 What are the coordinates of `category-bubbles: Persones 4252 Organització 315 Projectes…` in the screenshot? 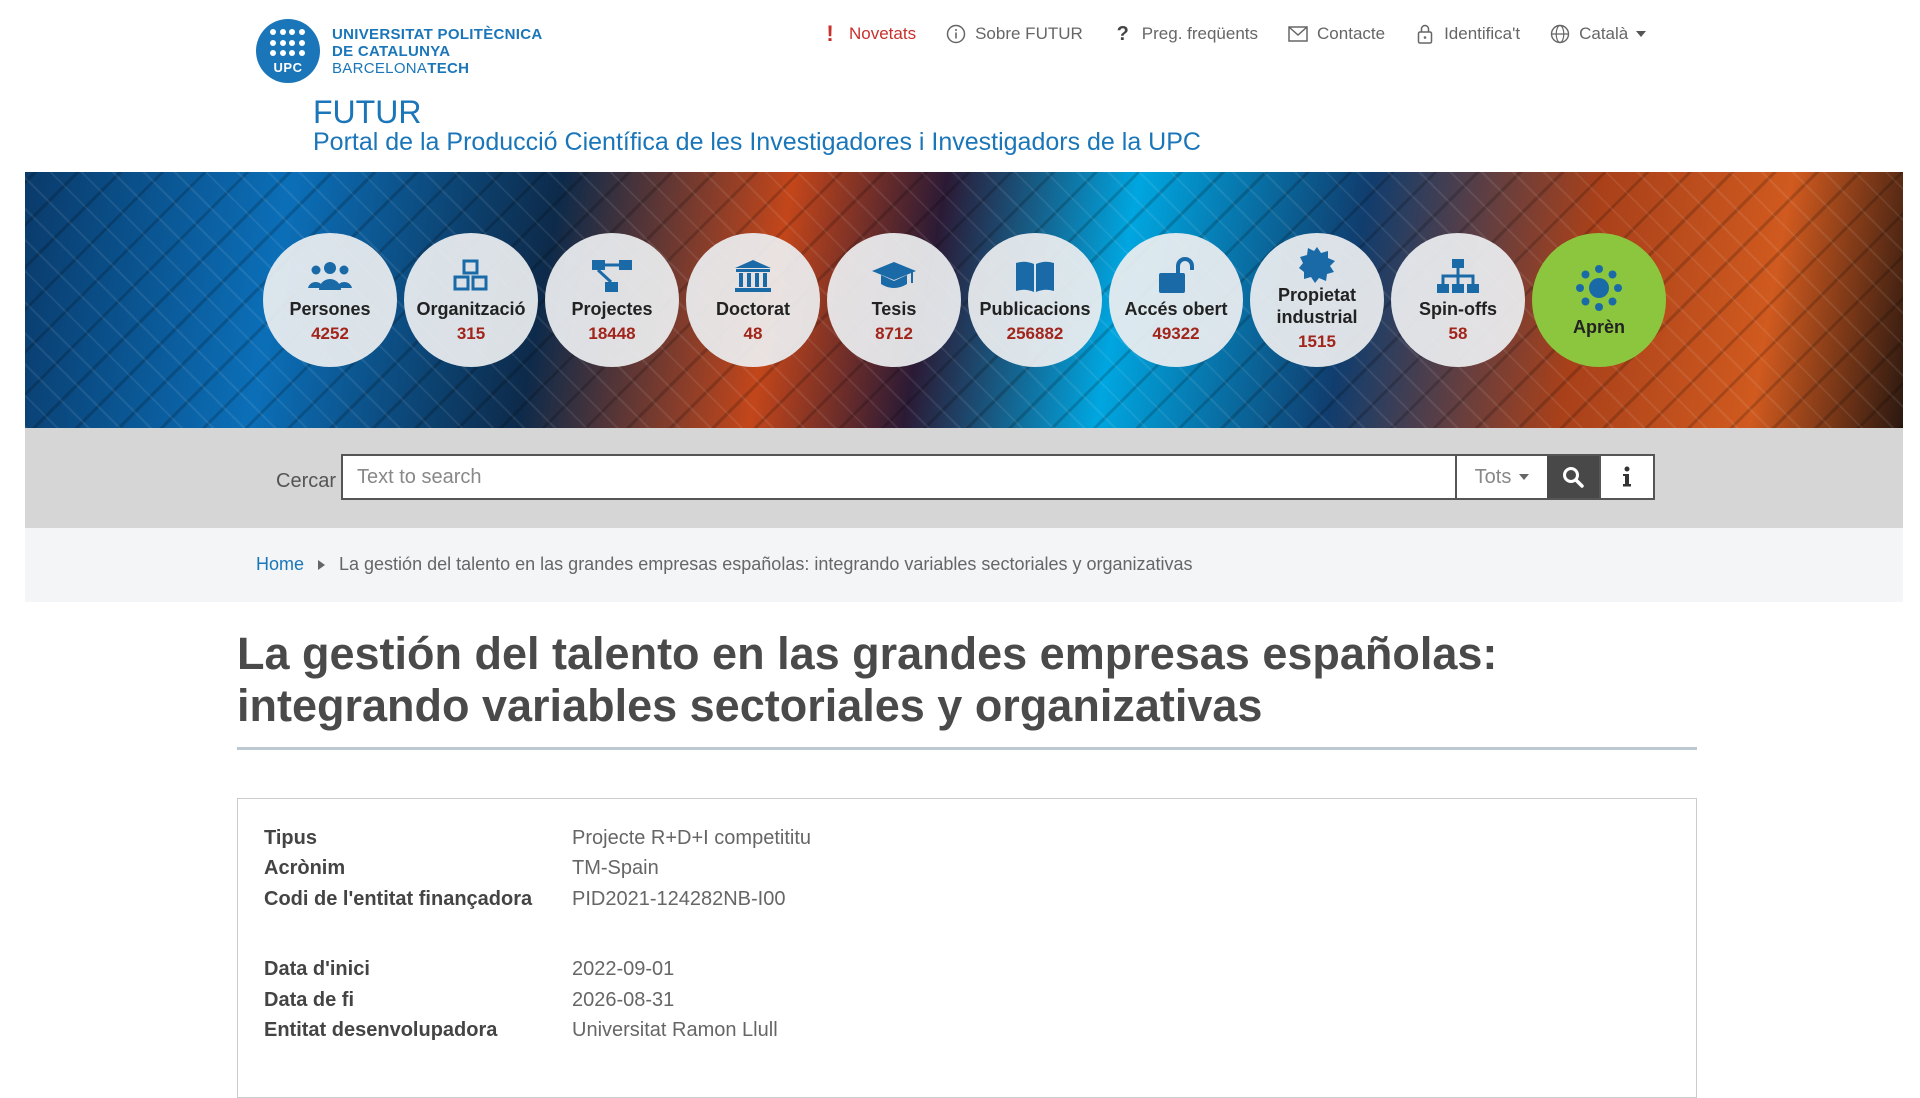 It's located at (968, 300).